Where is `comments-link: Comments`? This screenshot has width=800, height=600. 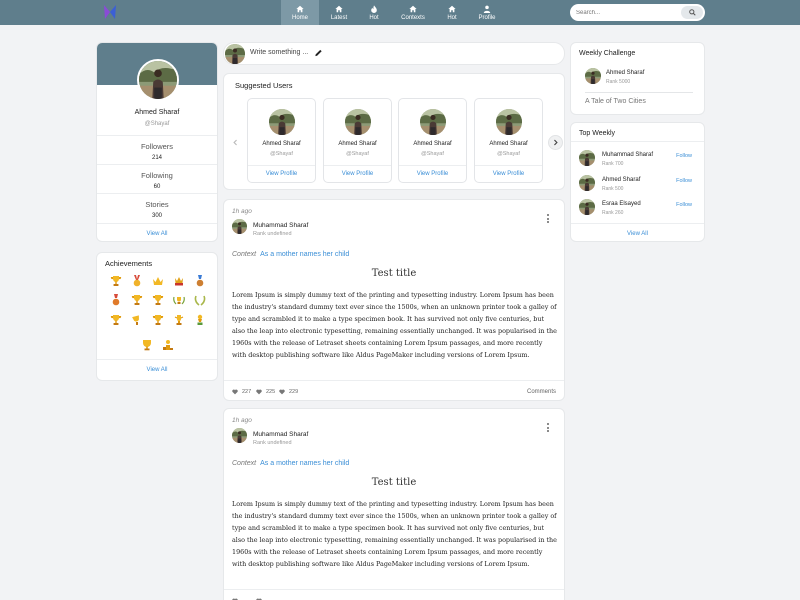
comments-link: Comments is located at coordinates (541, 392).